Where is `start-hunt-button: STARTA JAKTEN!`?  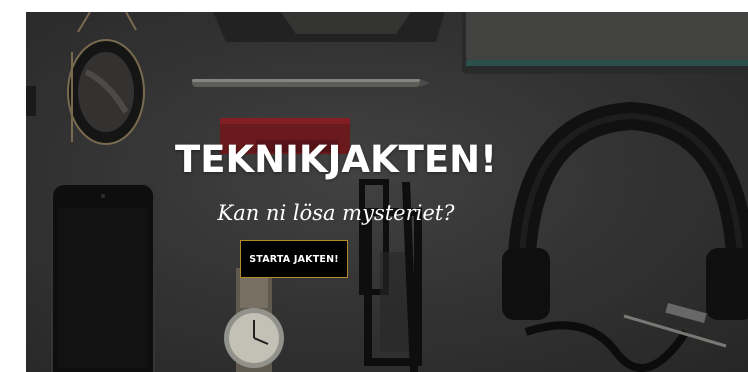 start-hunt-button: STARTA JAKTEN! is located at coordinates (294, 259).